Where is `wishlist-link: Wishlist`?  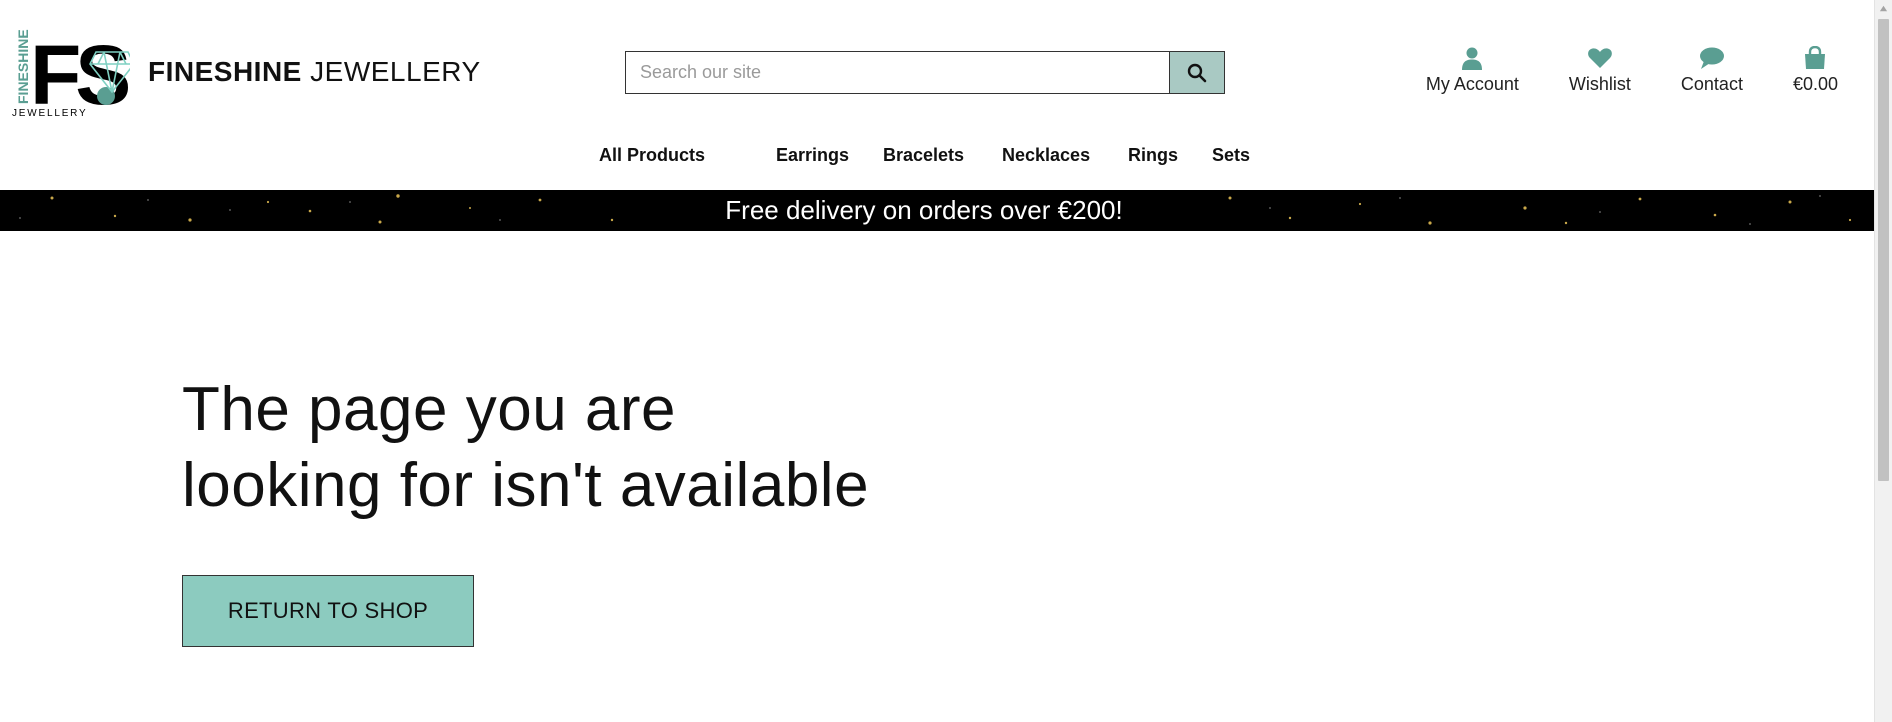 wishlist-link: Wishlist is located at coordinates (1600, 70).